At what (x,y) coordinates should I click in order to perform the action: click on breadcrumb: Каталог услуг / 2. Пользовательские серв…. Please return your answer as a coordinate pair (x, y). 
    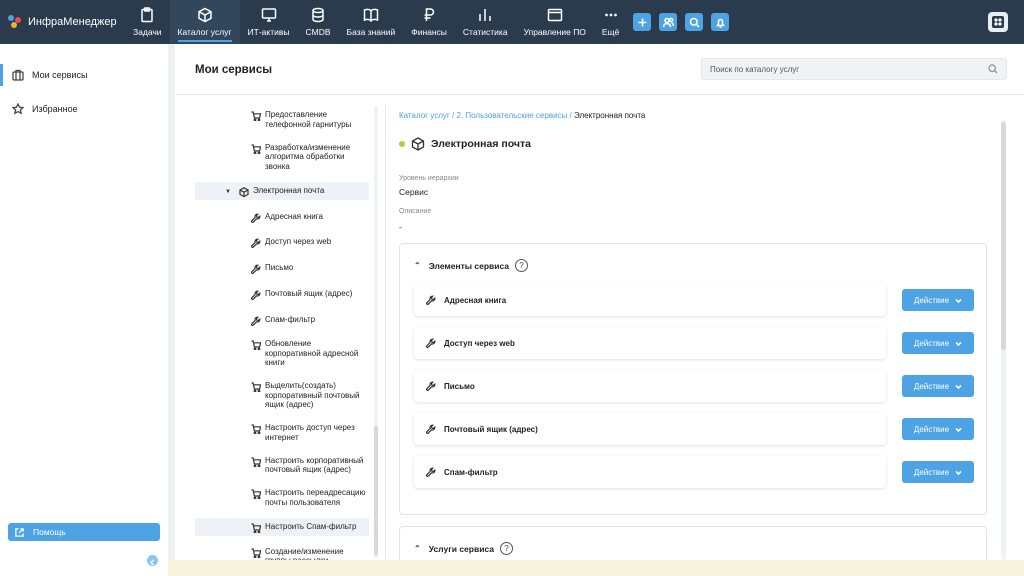
    Looking at the image, I should click on (522, 115).